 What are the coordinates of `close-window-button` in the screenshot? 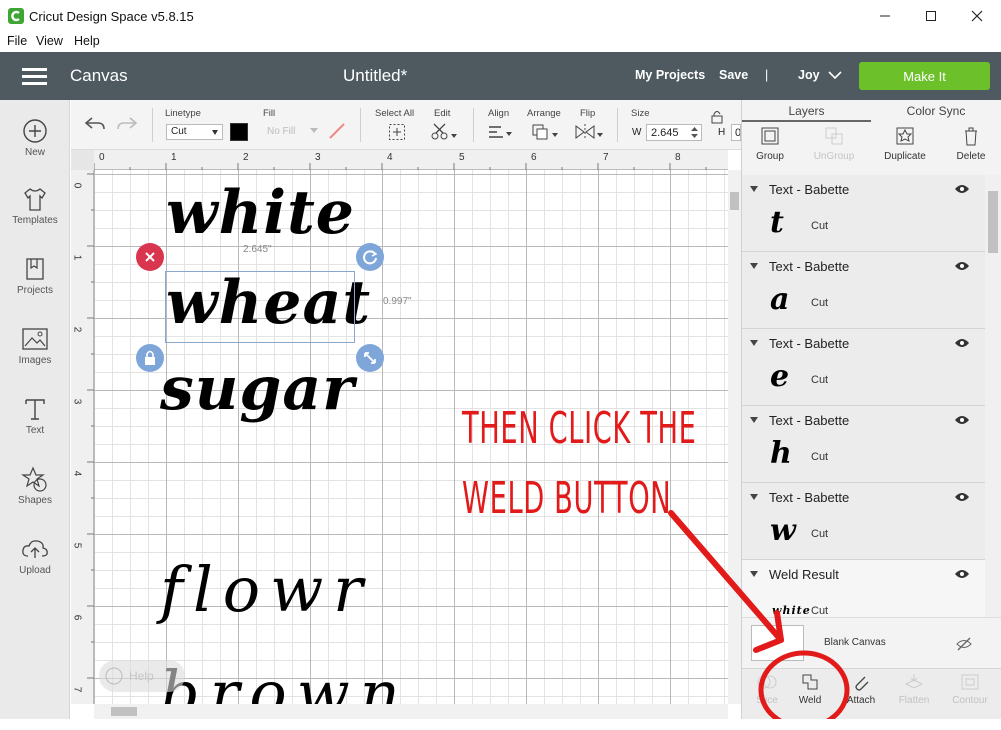 It's located at (977, 15).